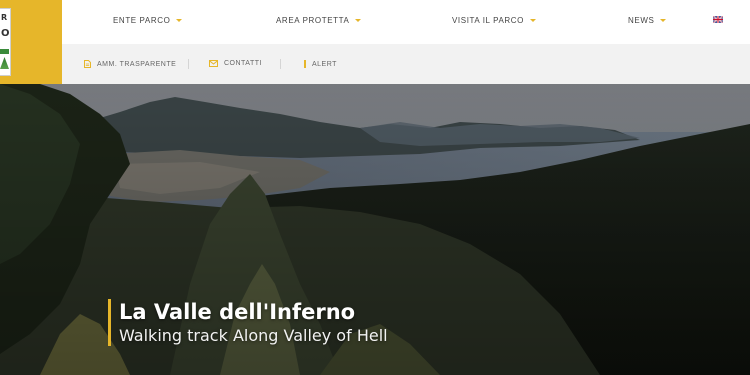 The width and height of the screenshot is (750, 375). I want to click on nav-item-news: NEWS, so click(647, 20).